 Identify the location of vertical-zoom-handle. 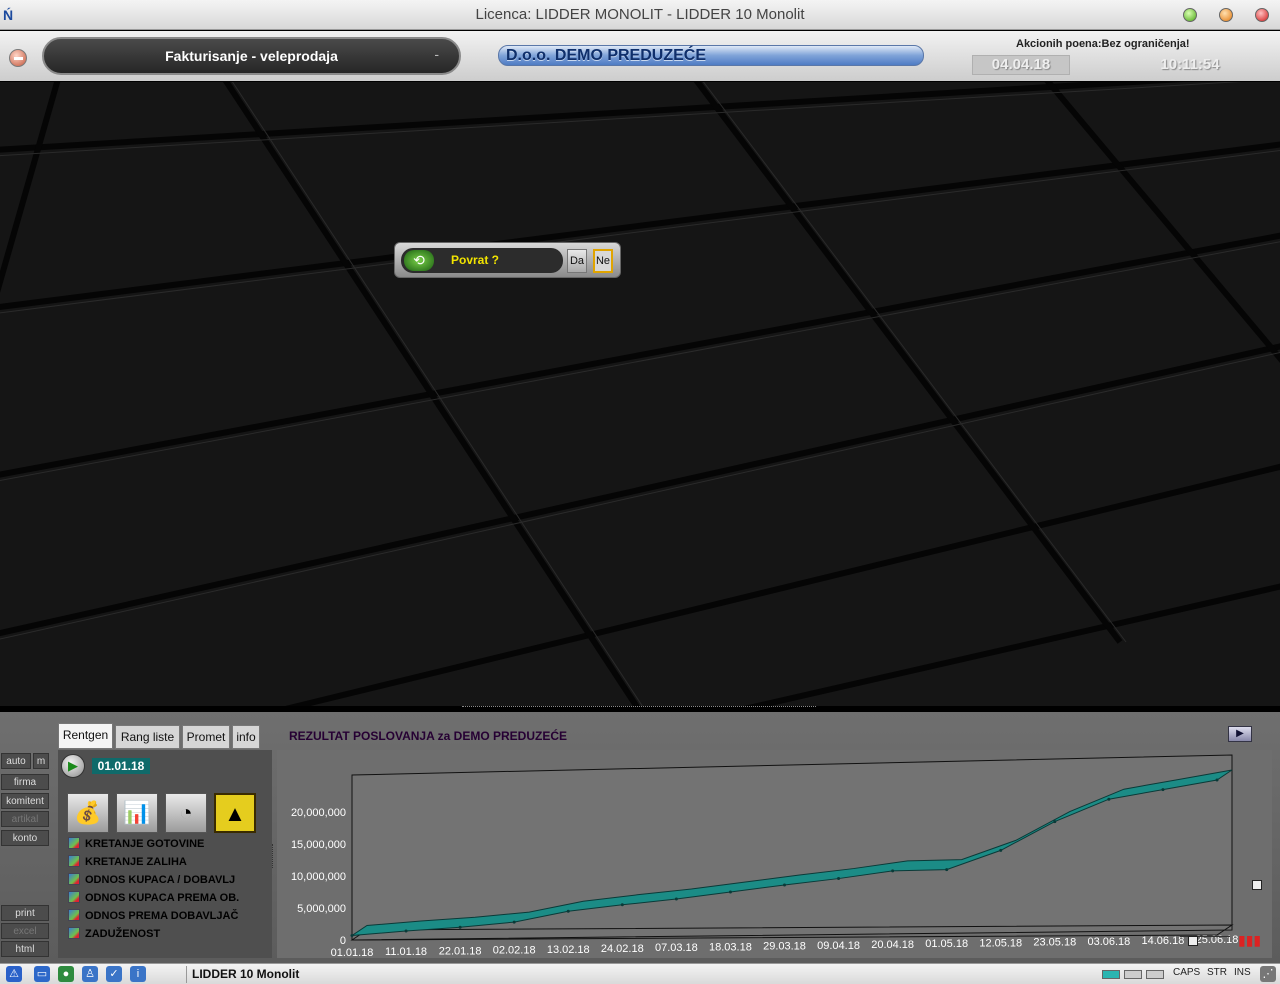
(1257, 885).